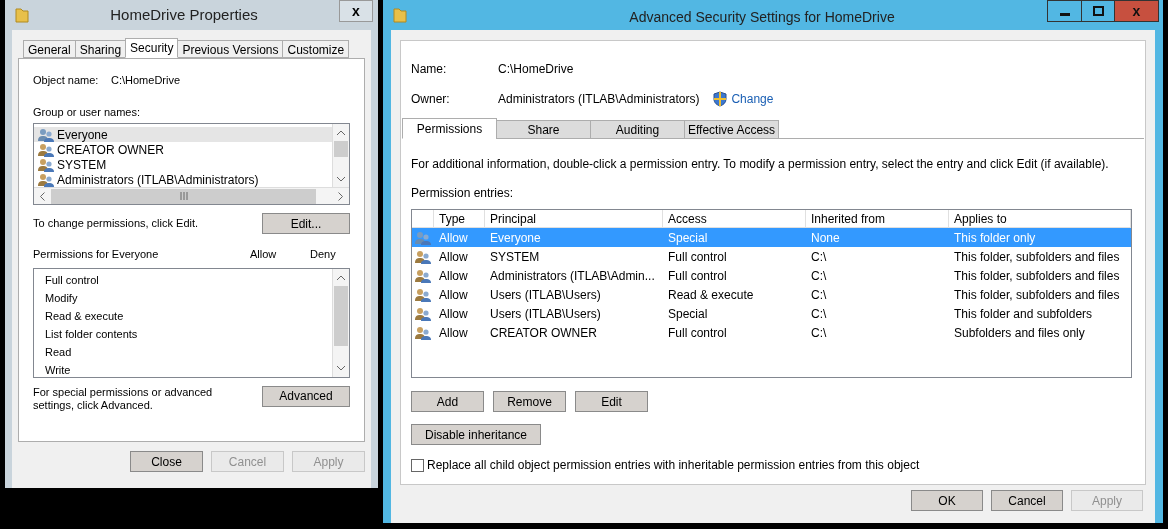 The height and width of the screenshot is (529, 1168). Describe the element at coordinates (711, 295) in the screenshot. I see `table-cell-text: Read & execute` at that location.